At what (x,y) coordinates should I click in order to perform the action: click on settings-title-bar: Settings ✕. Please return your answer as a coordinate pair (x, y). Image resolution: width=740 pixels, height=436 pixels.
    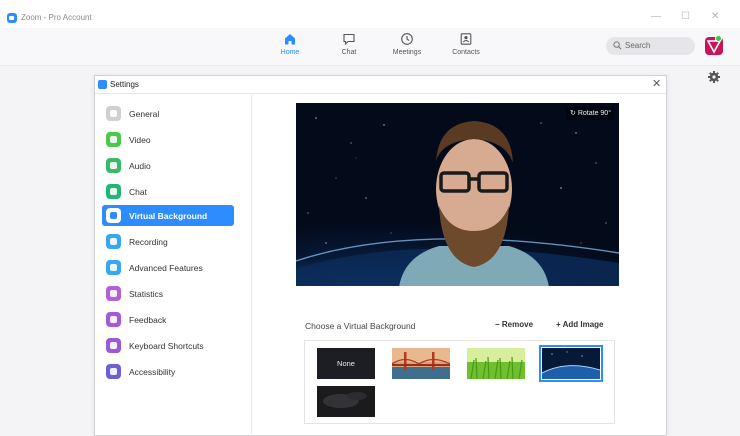
    Looking at the image, I should click on (380, 85).